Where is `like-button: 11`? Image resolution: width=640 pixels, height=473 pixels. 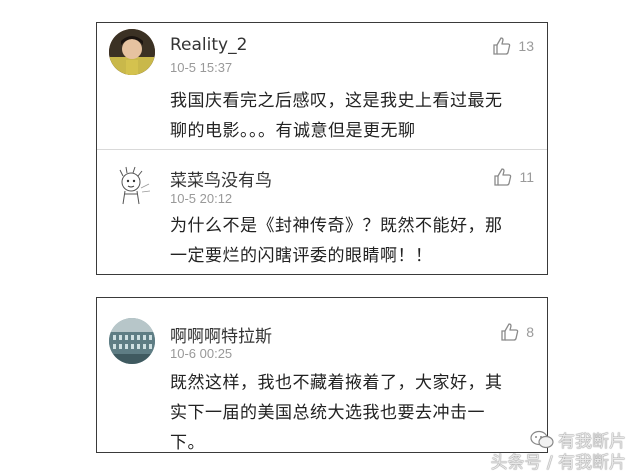
like-button: 11 is located at coordinates (513, 177).